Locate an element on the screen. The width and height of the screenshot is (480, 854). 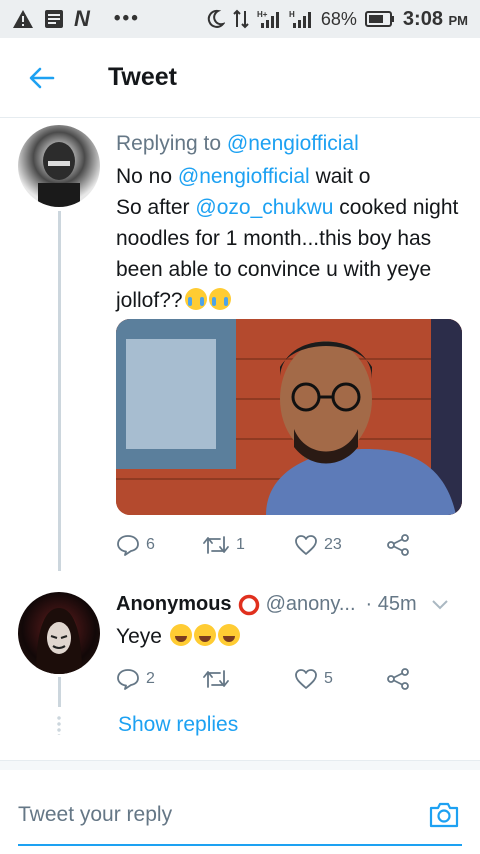
signal-icon-2: H is located at coordinates (301, 19).